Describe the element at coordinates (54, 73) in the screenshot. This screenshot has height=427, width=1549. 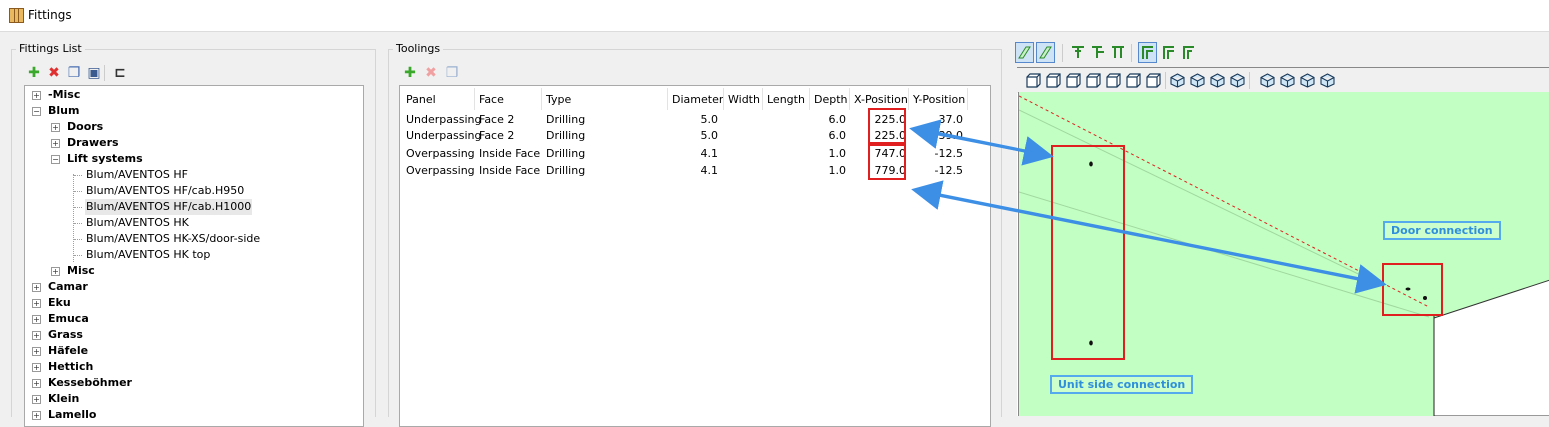
I see `delete-button: ✖` at that location.